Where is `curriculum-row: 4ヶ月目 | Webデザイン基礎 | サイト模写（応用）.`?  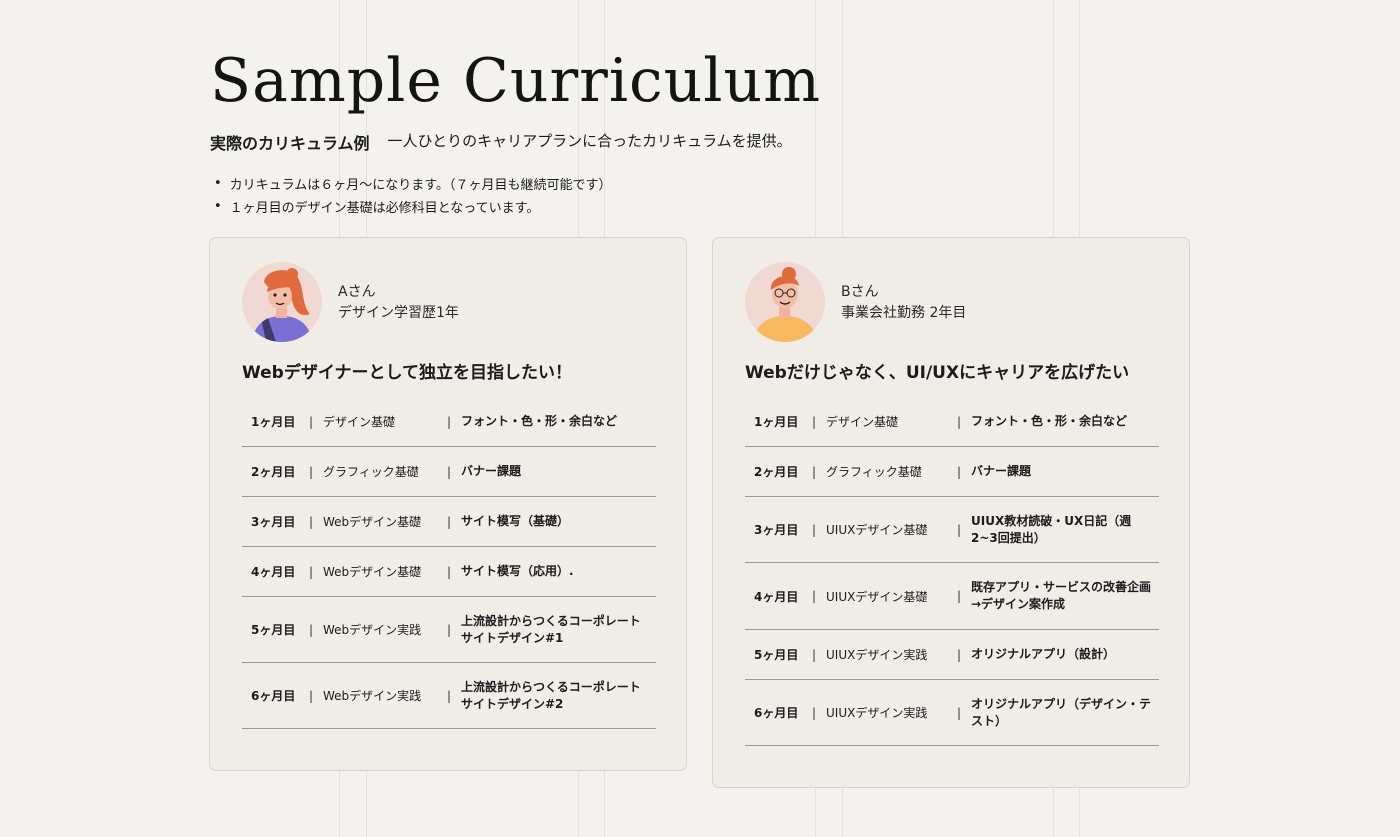
curriculum-row: 4ヶ月目 | Webデザイン基礎 | サイト模写（応用）. is located at coordinates (449, 572).